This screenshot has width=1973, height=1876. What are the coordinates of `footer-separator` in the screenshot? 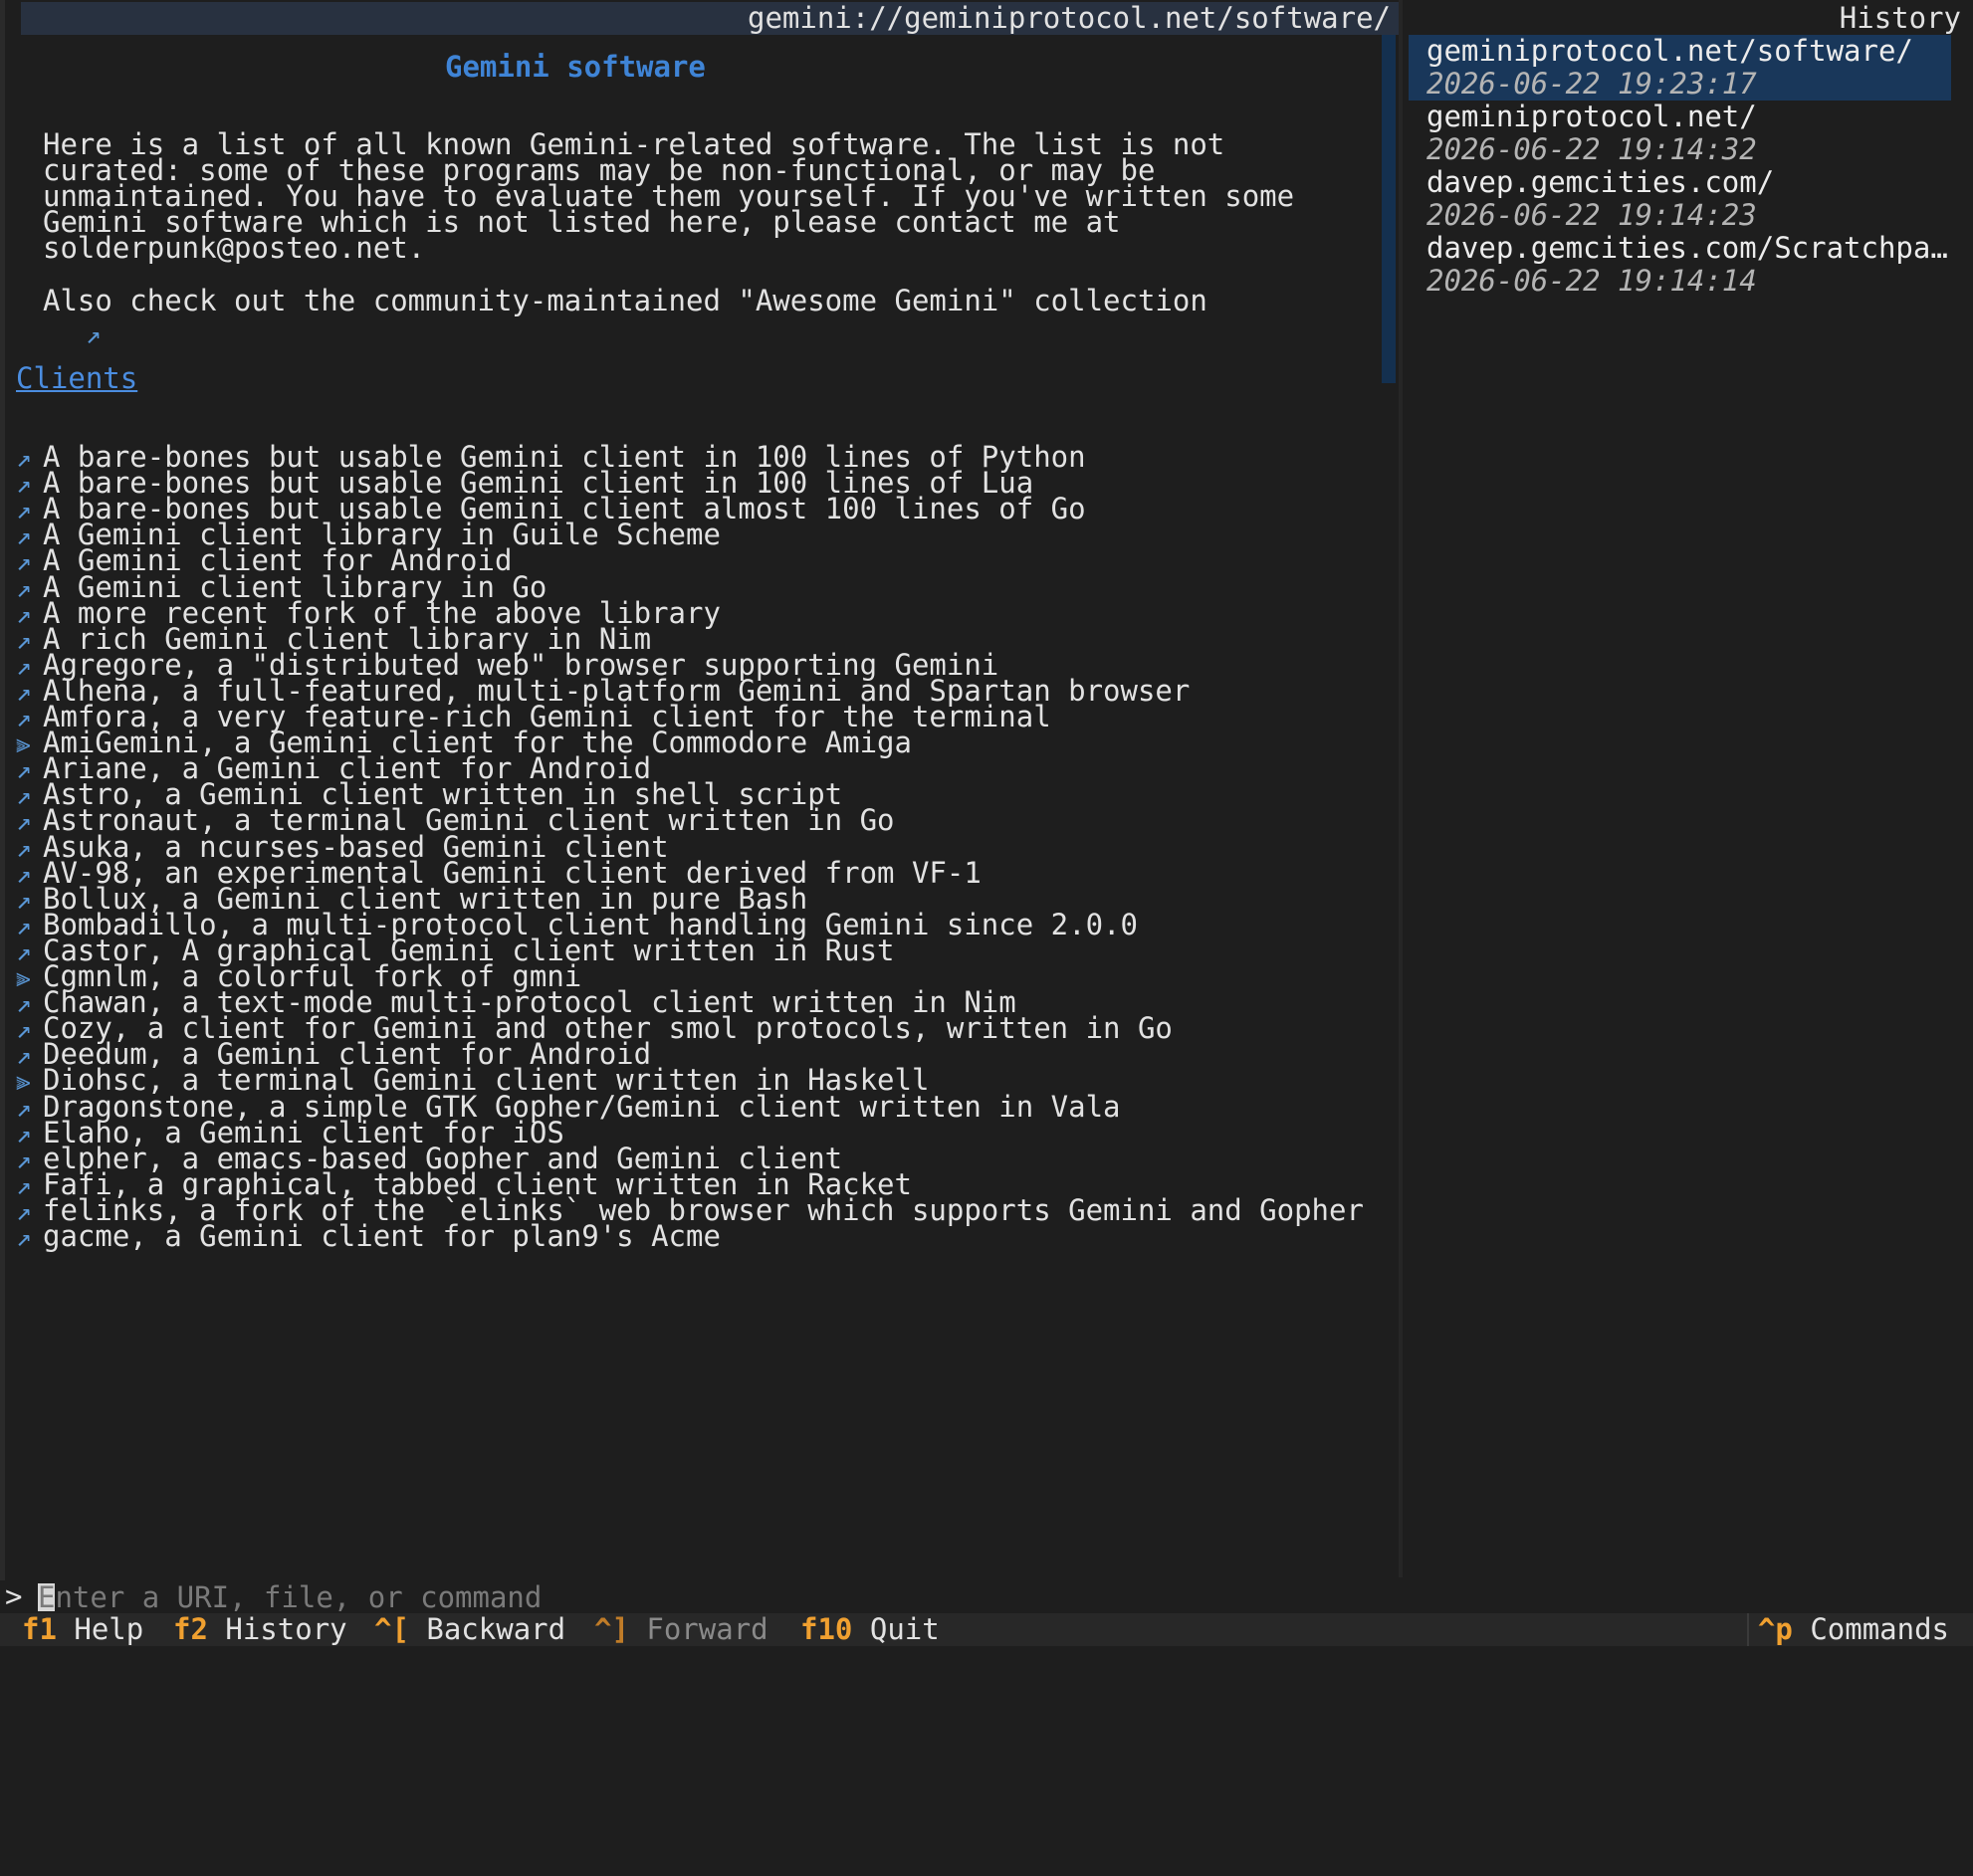 It's located at (1748, 1629).